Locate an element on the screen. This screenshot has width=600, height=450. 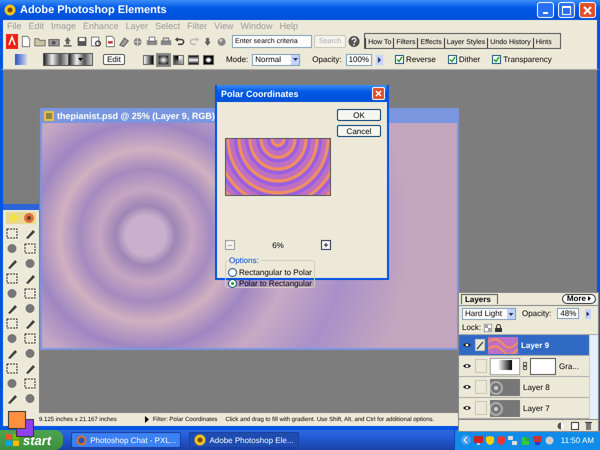
maximize-button is located at coordinates (566, 10).